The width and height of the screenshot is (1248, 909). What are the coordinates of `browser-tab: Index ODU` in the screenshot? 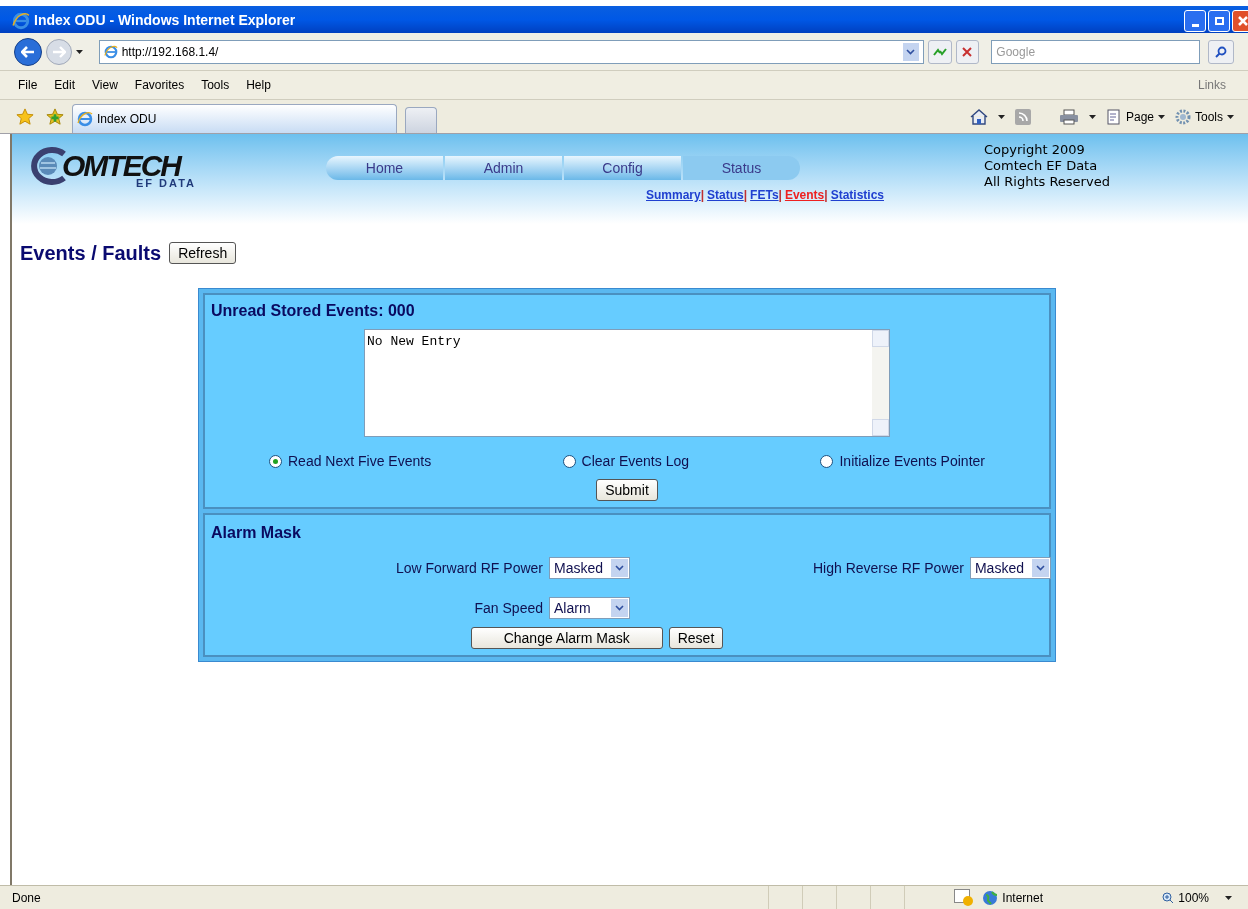 It's located at (234, 118).